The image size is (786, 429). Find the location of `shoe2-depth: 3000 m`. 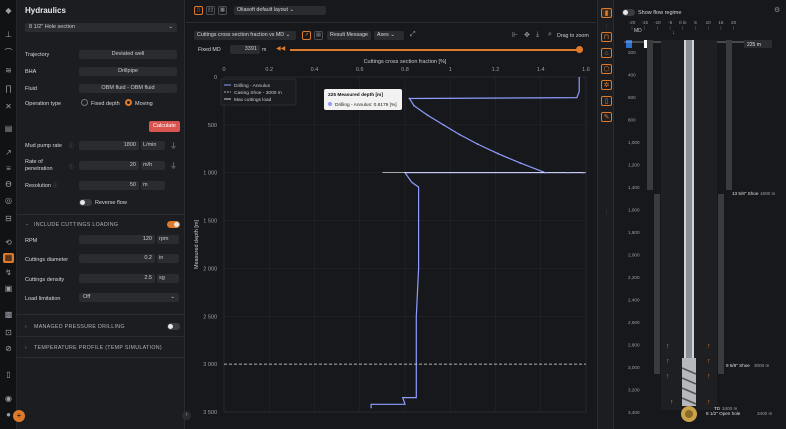

shoe2-depth: 3000 m is located at coordinates (761, 365).